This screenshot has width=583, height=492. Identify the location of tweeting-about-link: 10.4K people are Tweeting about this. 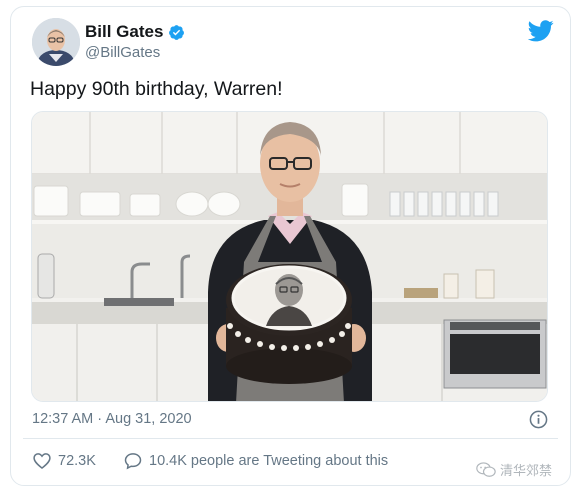
(255, 461).